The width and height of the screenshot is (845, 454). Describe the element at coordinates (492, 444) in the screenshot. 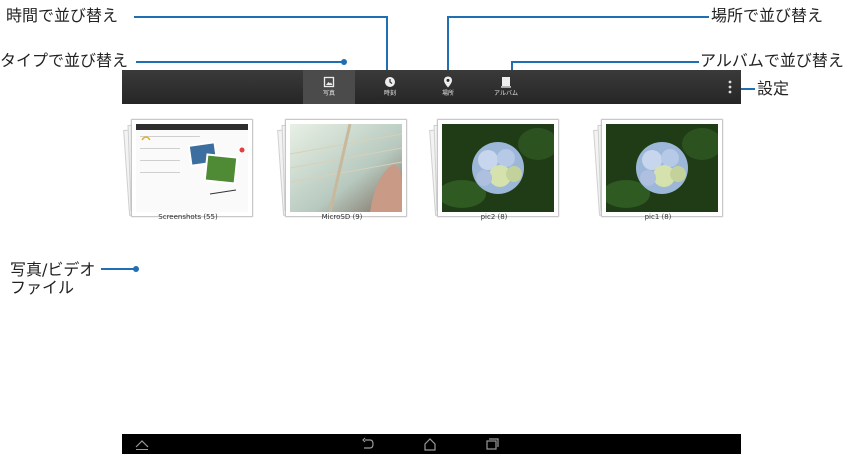

I see `recent-apps-icon` at that location.